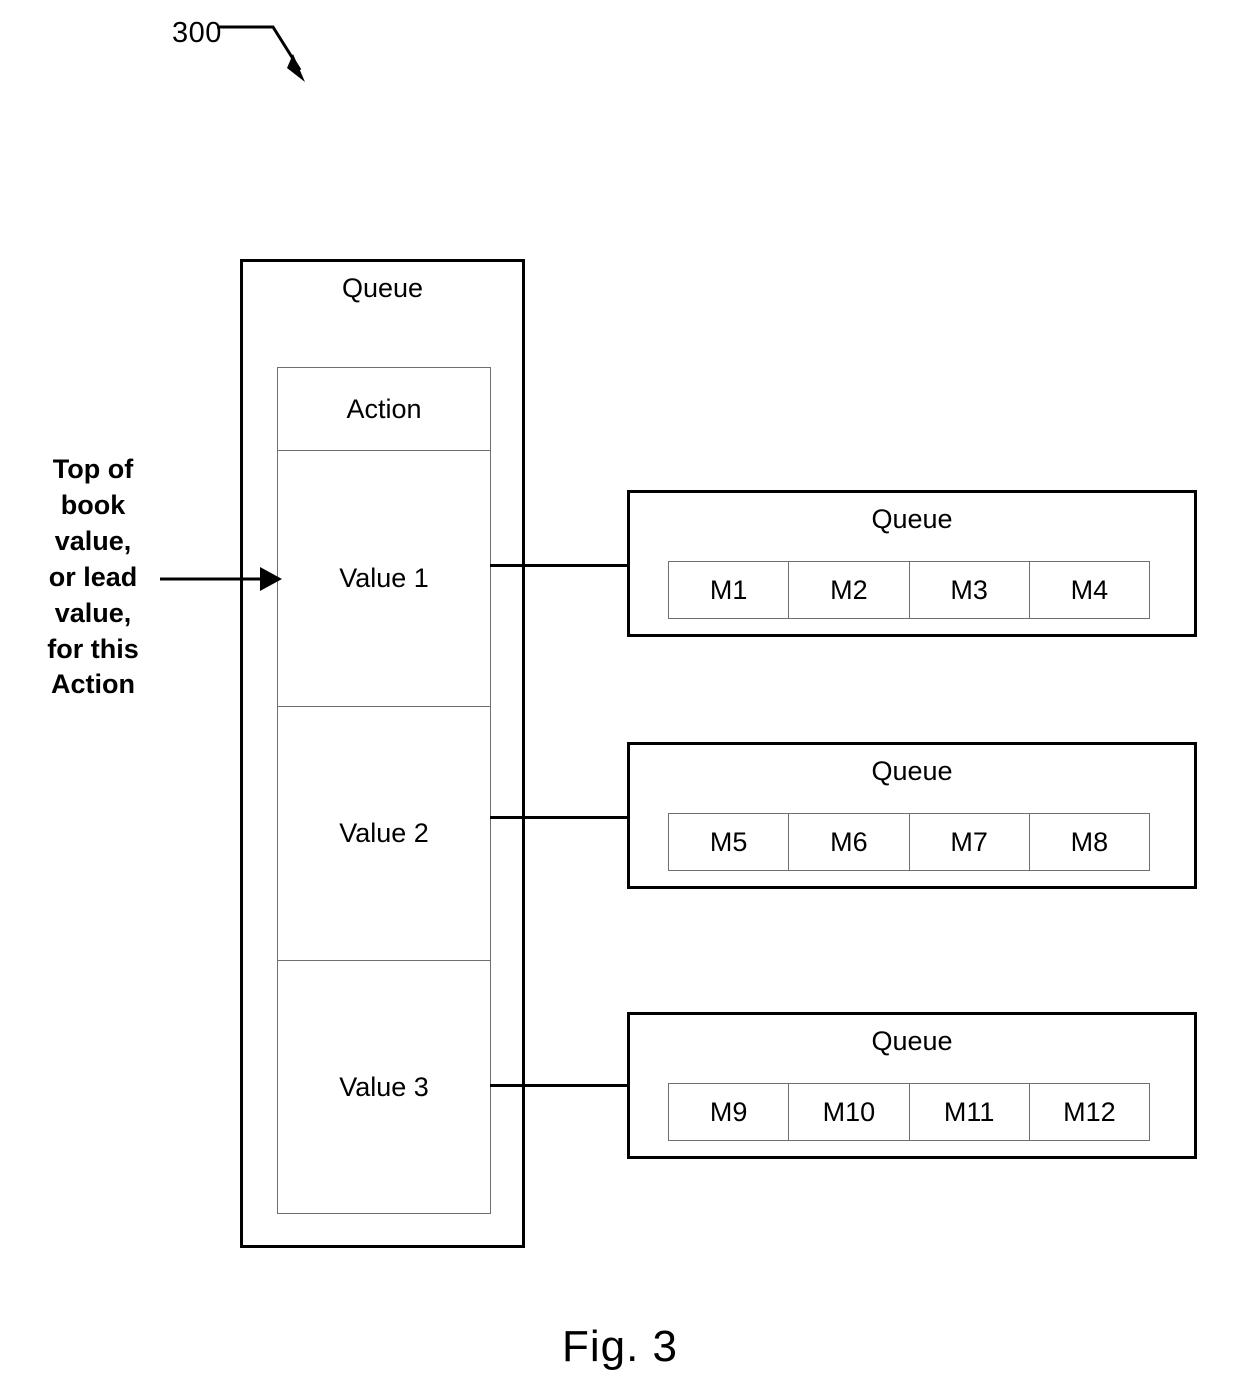  I want to click on value-1-label: Value 1, so click(384, 578).